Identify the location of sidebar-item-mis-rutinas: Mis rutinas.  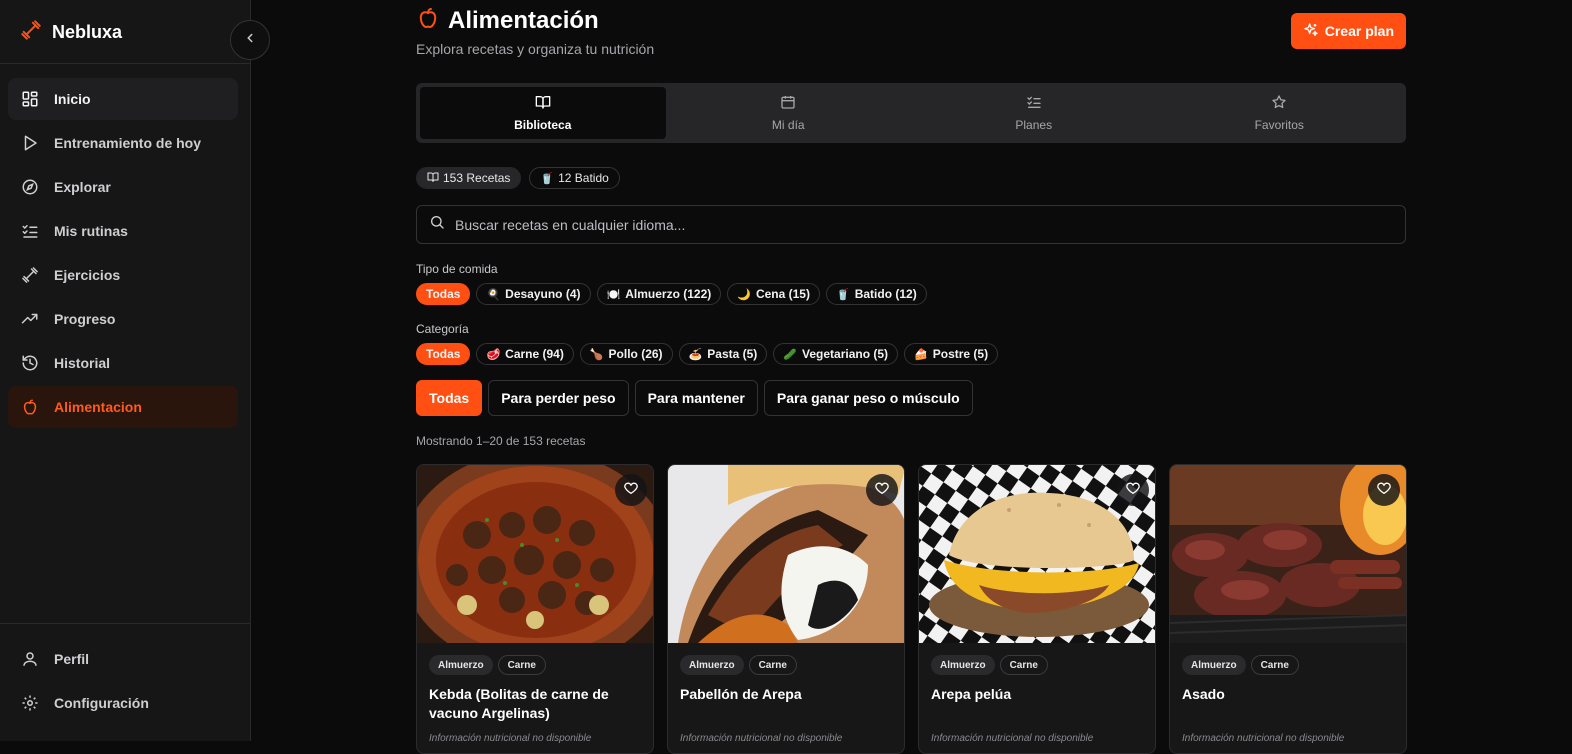
(123, 231).